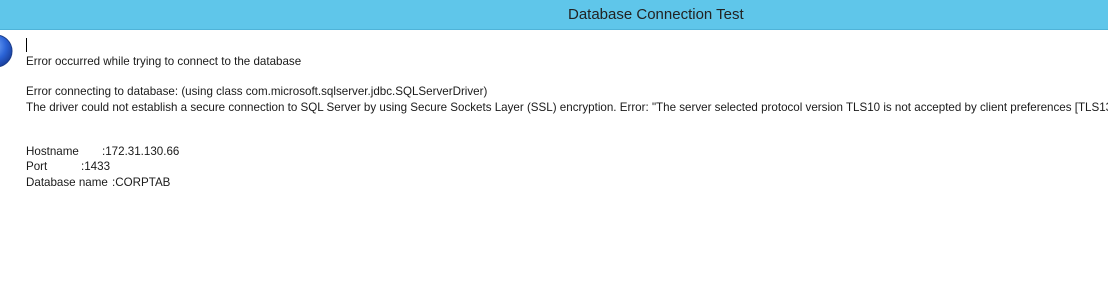  What do you see at coordinates (141, 151) in the screenshot?
I see `hostname-value: :172.31.130.66` at bounding box center [141, 151].